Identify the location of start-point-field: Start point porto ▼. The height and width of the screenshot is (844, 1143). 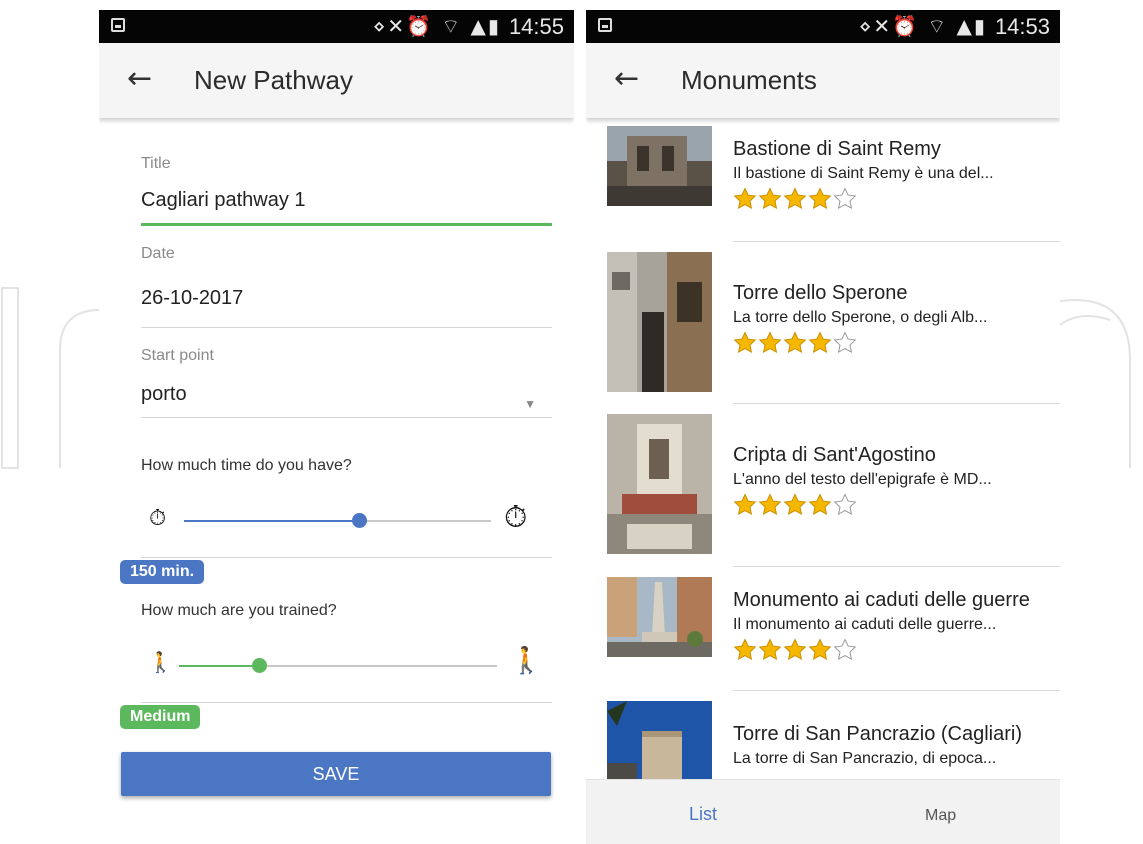
(346, 382).